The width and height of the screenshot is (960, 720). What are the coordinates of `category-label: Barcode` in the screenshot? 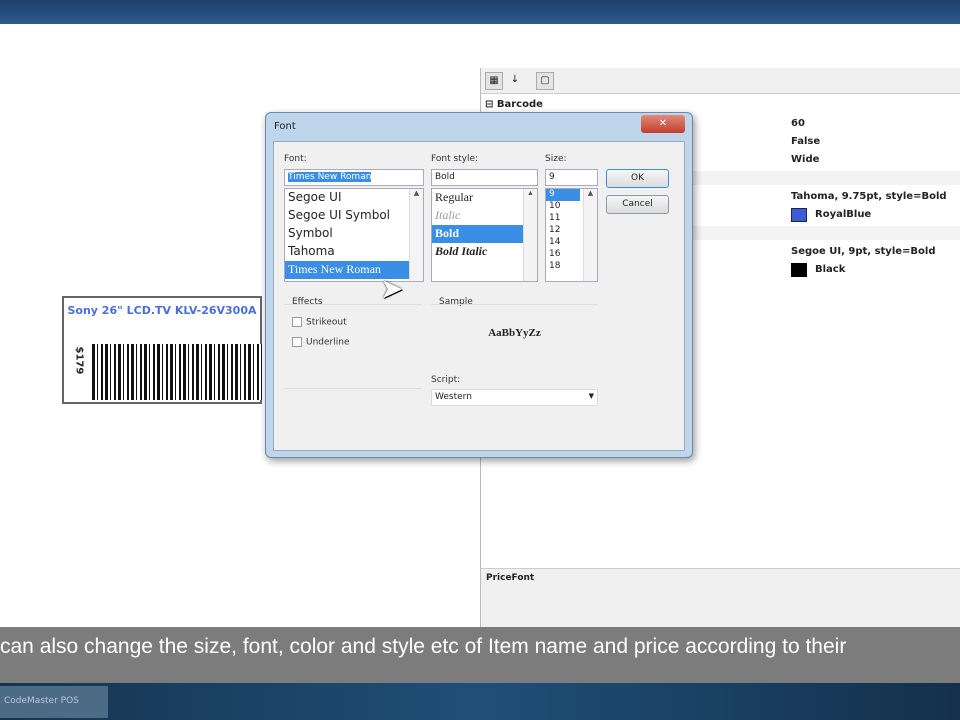 It's located at (519, 104).